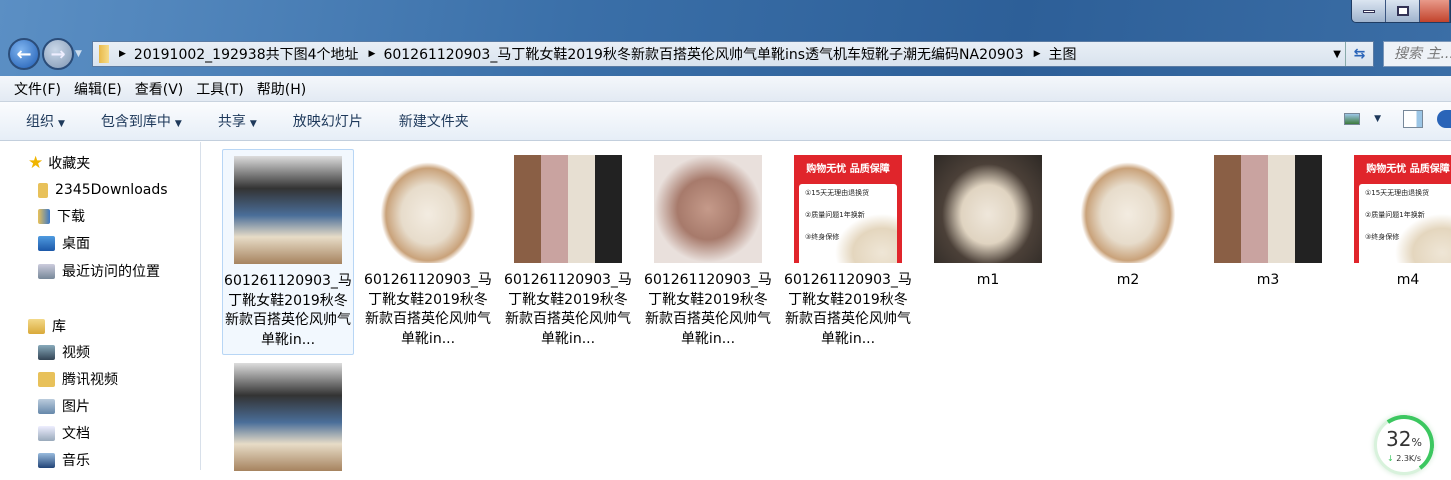 This screenshot has width=1451, height=480. Describe the element at coordinates (1435, 11) in the screenshot. I see `close-button` at that location.